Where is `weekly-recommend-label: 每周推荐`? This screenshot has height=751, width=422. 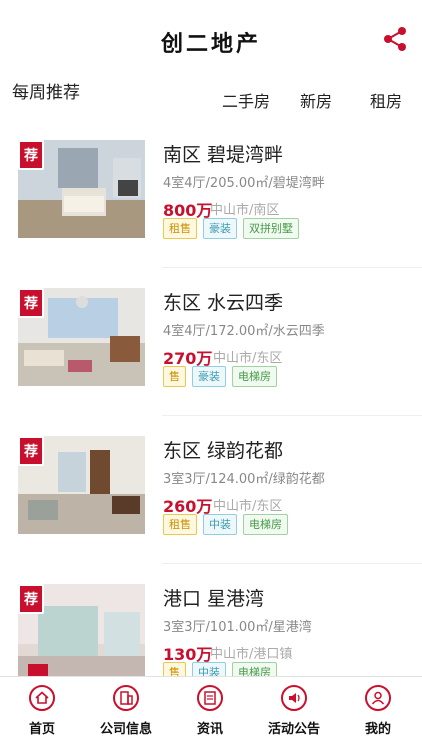
weekly-recommend-label: 每周推荐 is located at coordinates (46, 93).